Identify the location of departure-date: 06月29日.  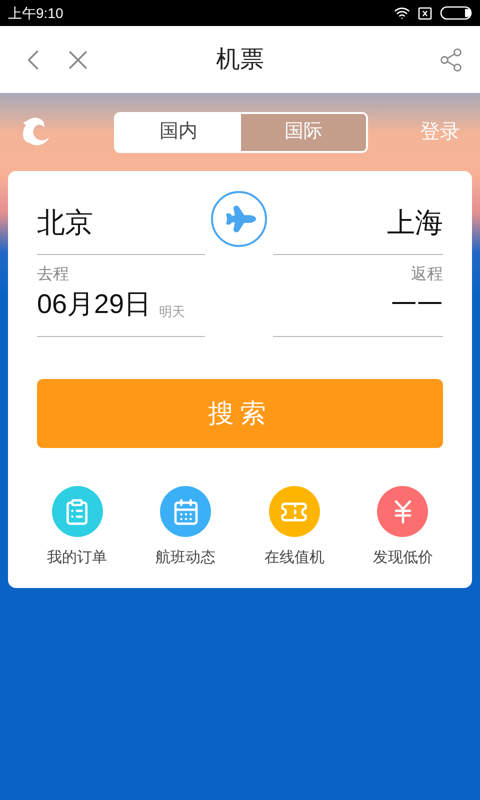
(94, 304).